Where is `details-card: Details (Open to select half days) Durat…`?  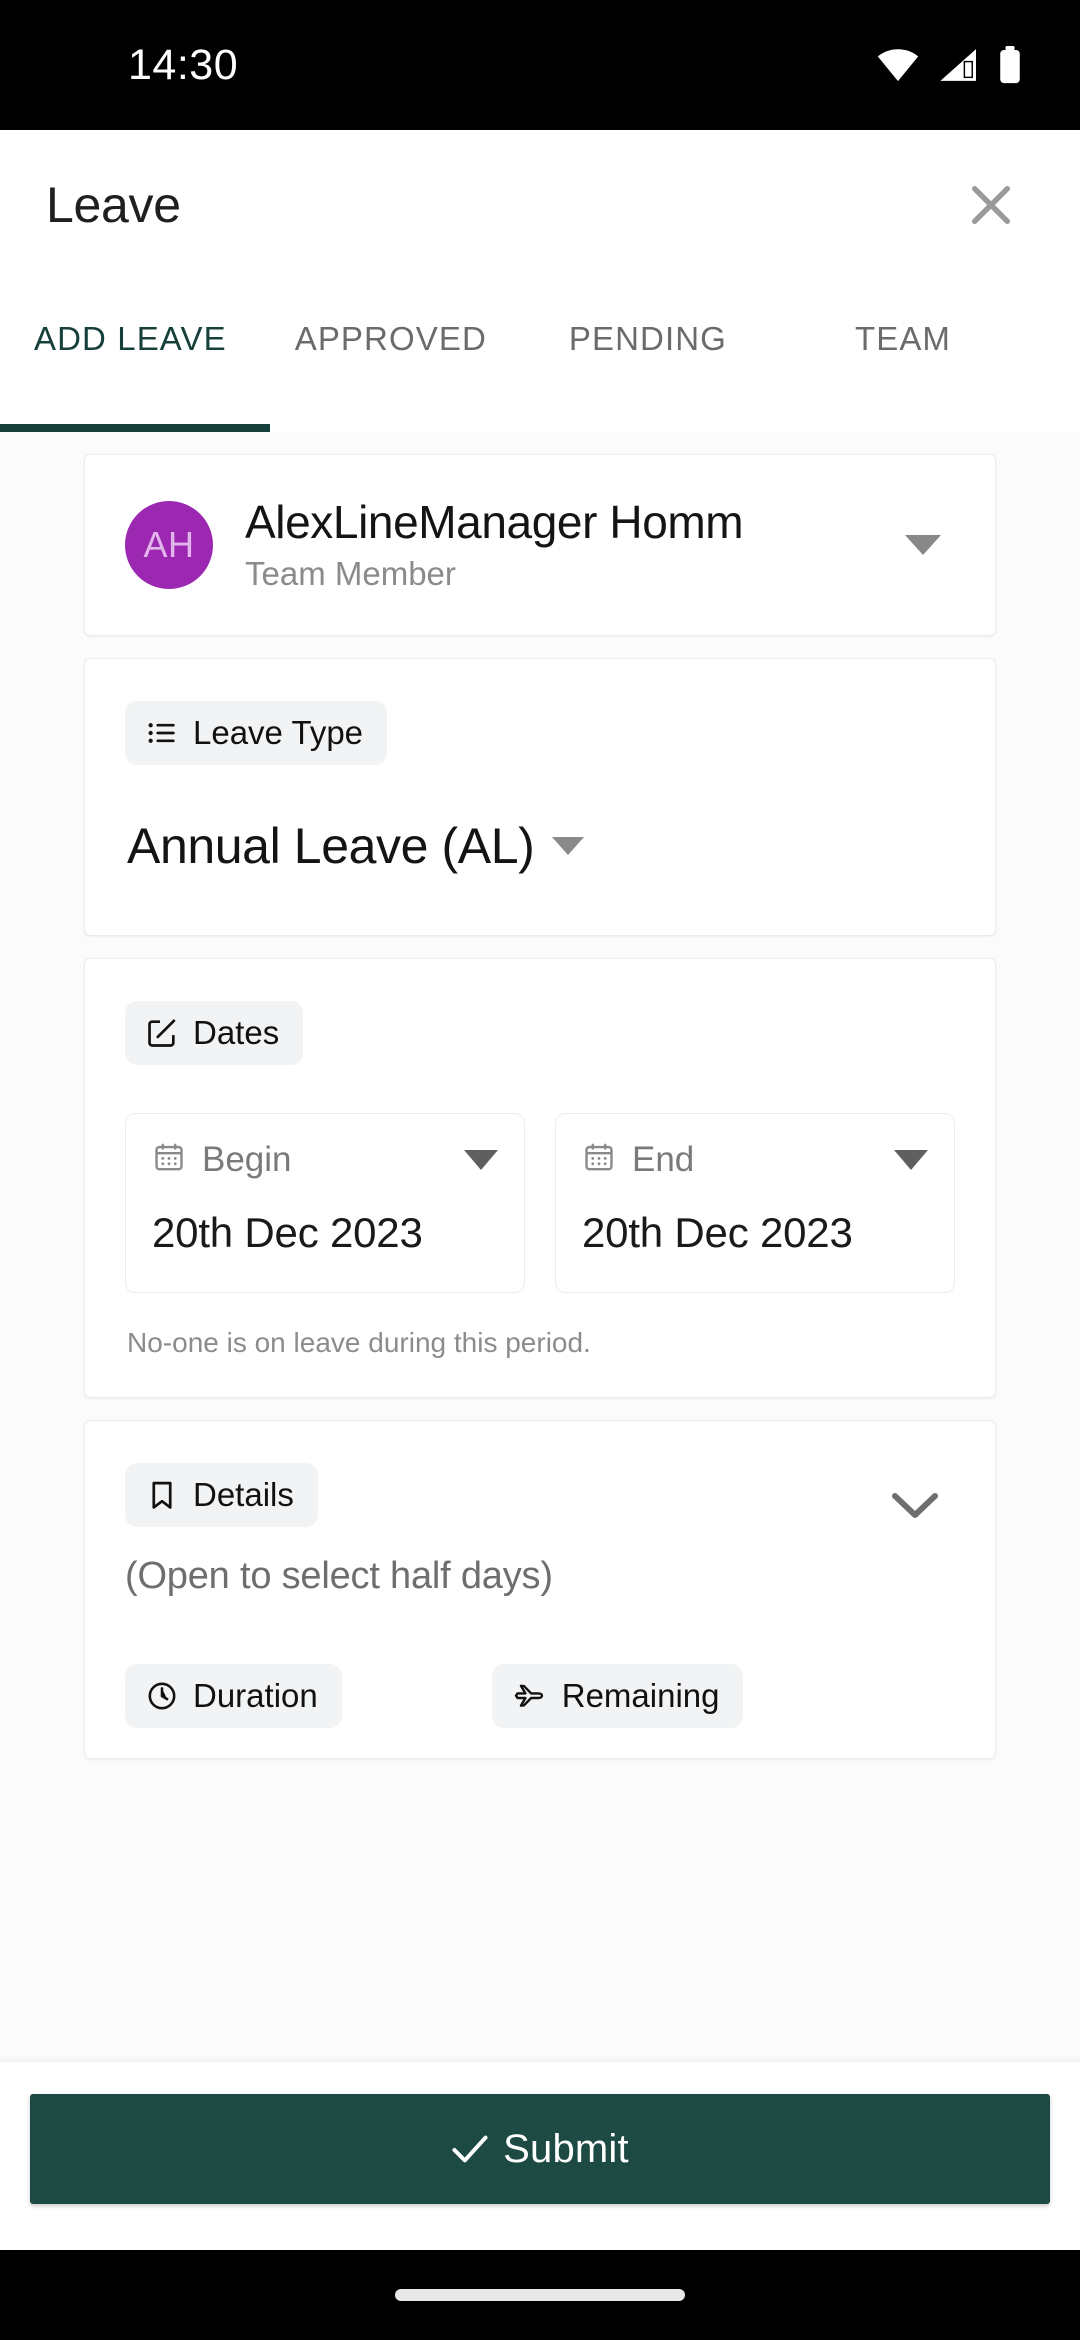 details-card: Details (Open to select half days) Durat… is located at coordinates (540, 1590).